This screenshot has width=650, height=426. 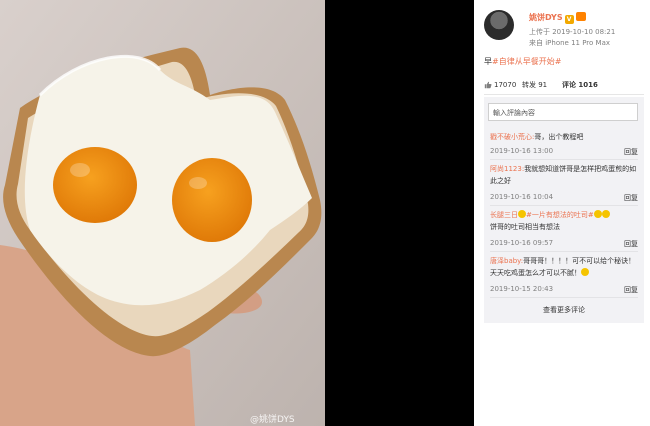 I want to click on comment-item: 长腿三日 #一片有想法的吐司# 饼哥的吐司相当有想法, so click(x=564, y=221).